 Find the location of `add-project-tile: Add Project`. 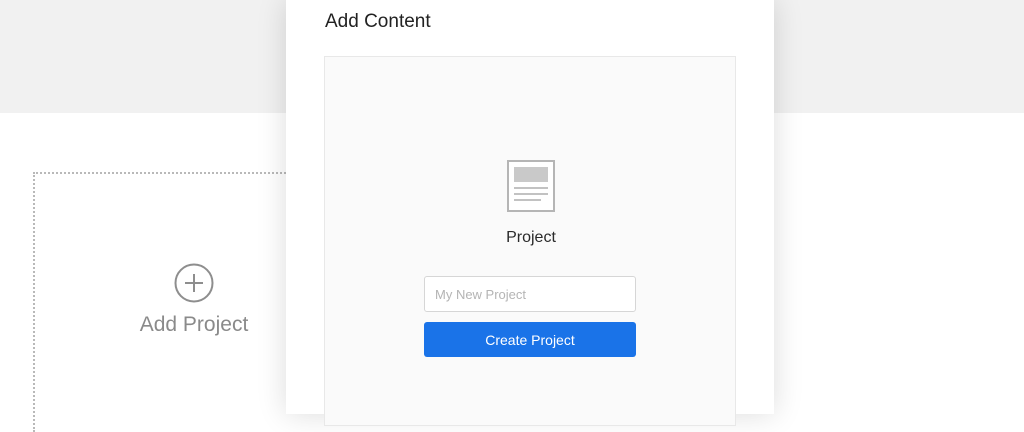

add-project-tile: Add Project is located at coordinates (194, 300).